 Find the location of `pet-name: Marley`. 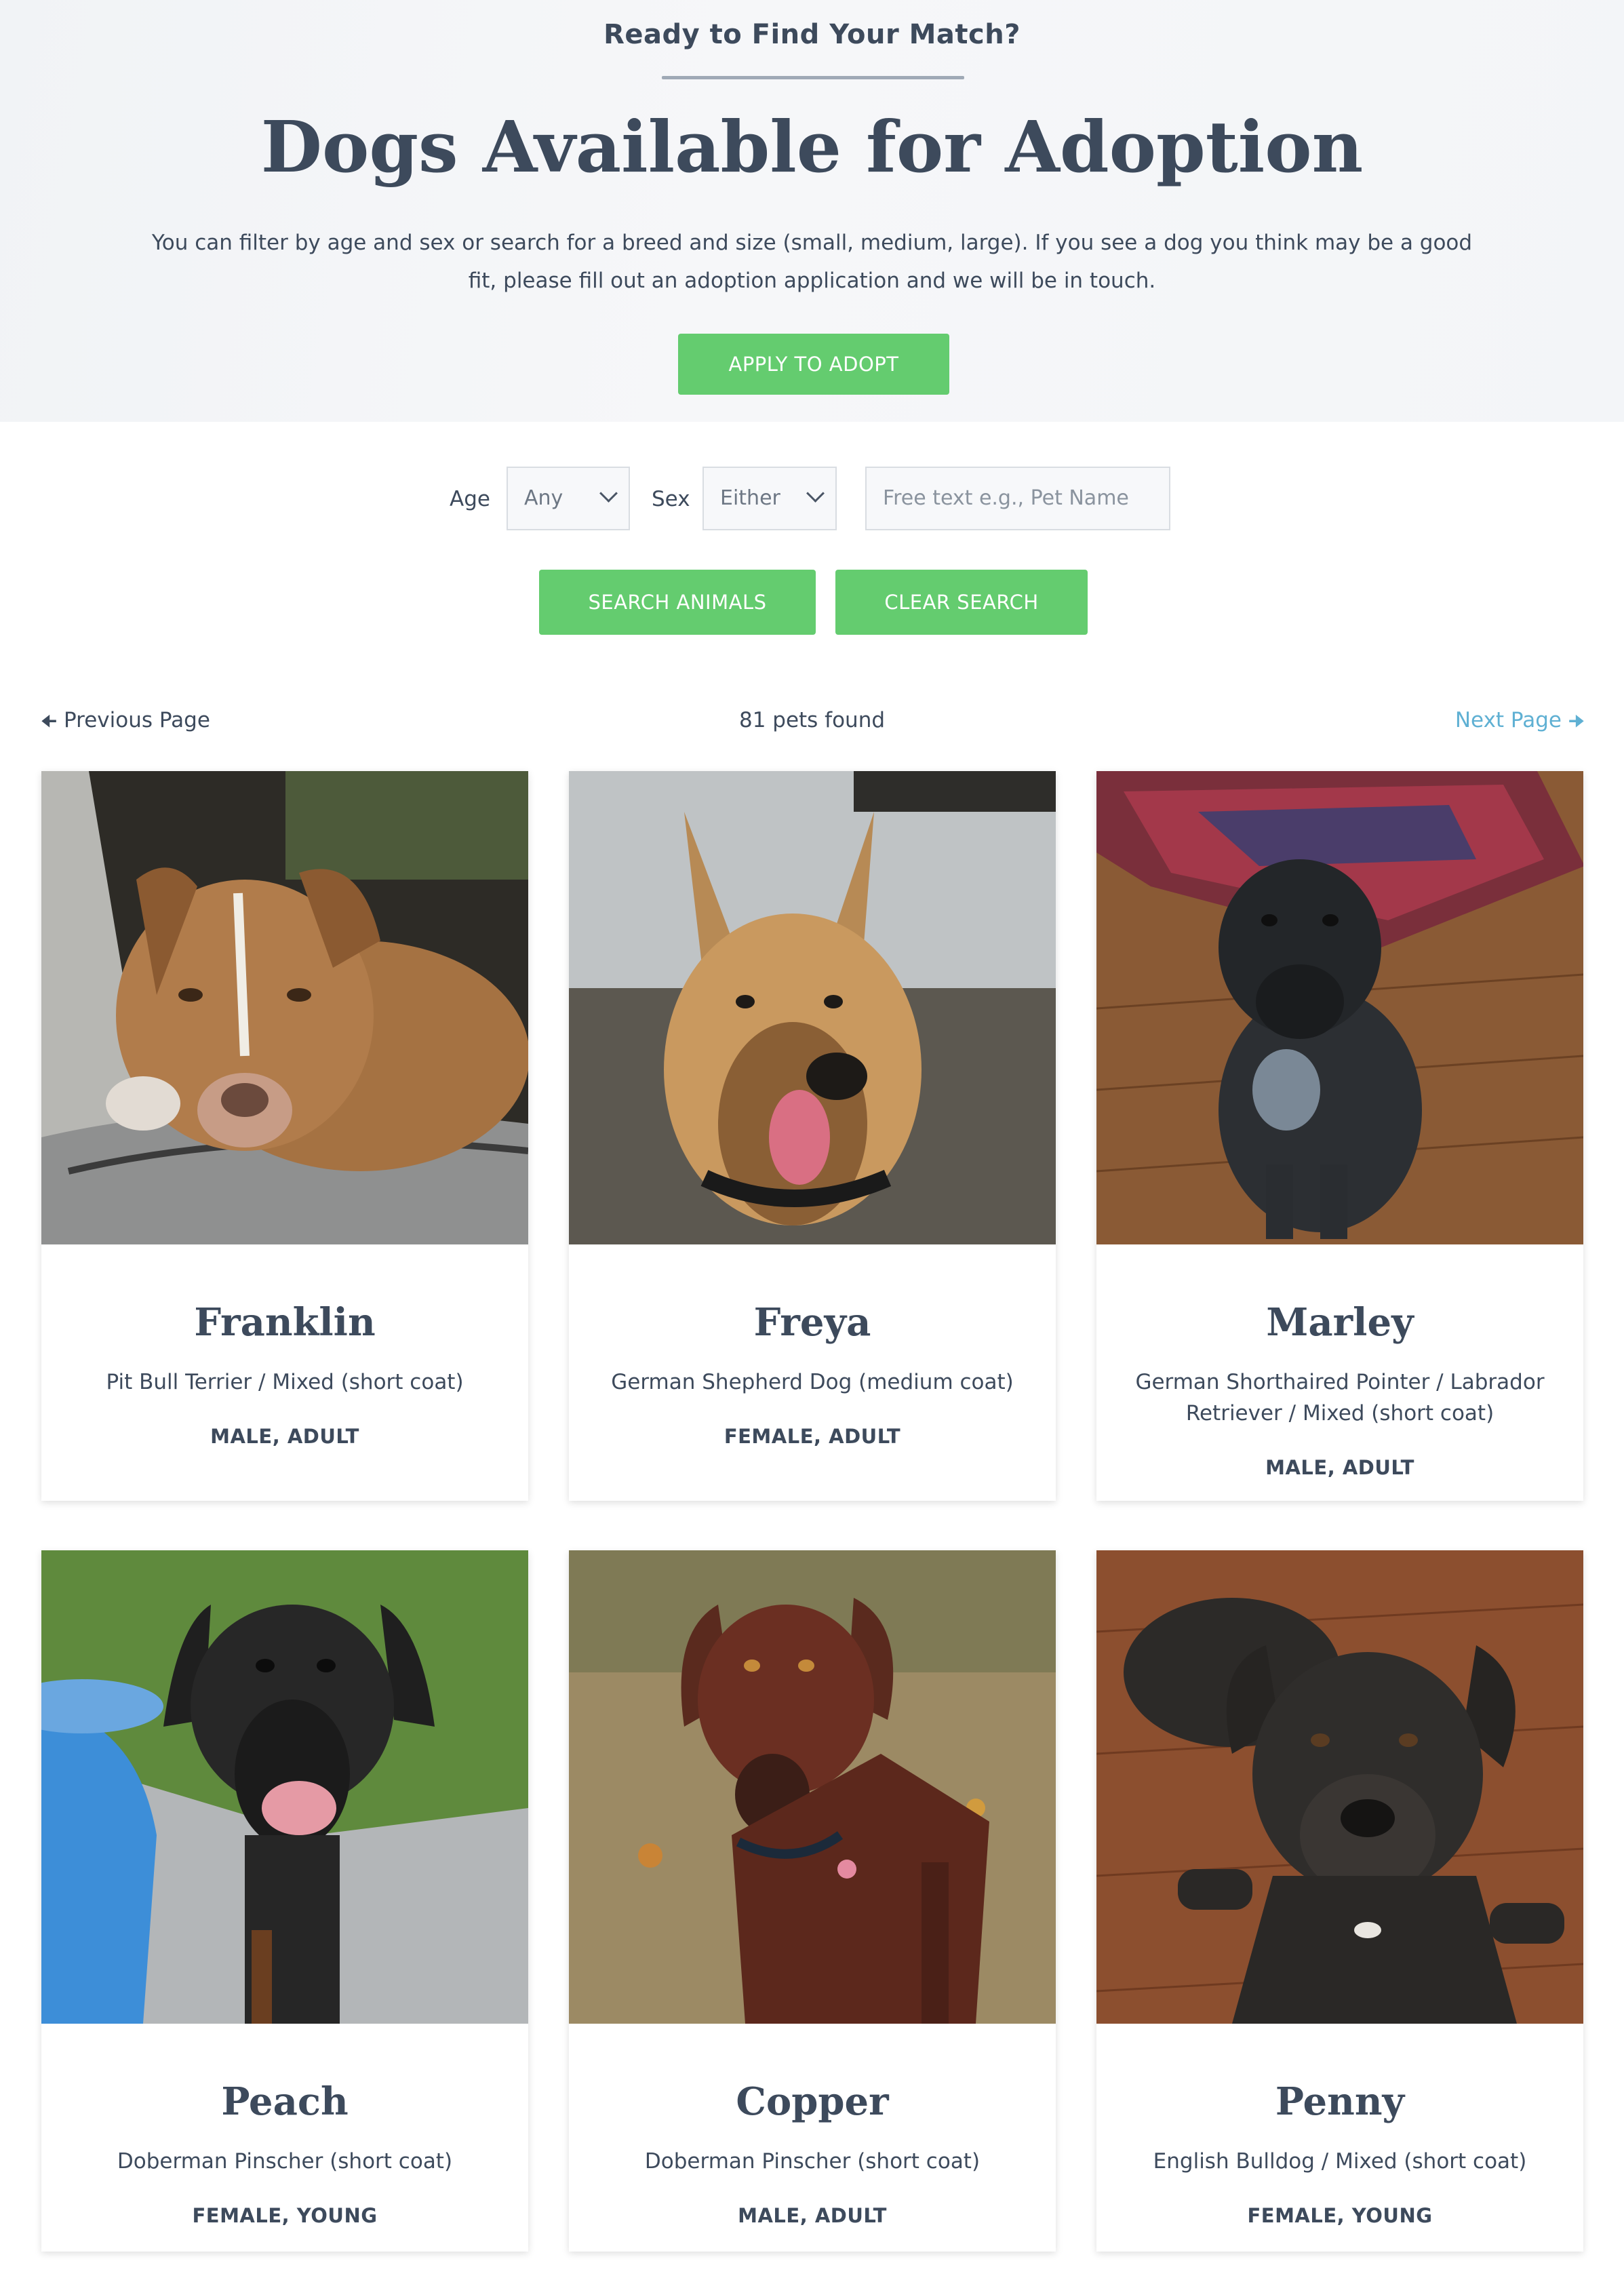

pet-name: Marley is located at coordinates (1339, 1323).